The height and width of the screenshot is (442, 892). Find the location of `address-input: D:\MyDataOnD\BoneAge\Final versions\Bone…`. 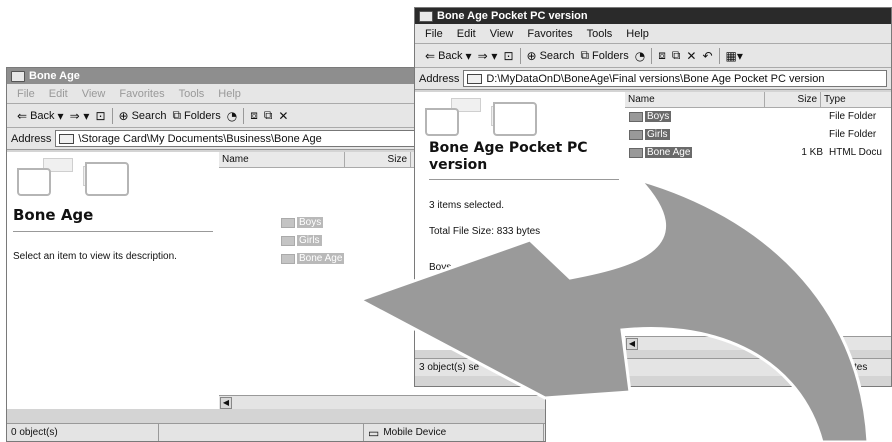

address-input: D:\MyDataOnD\BoneAge\Final versions\Bone… is located at coordinates (675, 78).